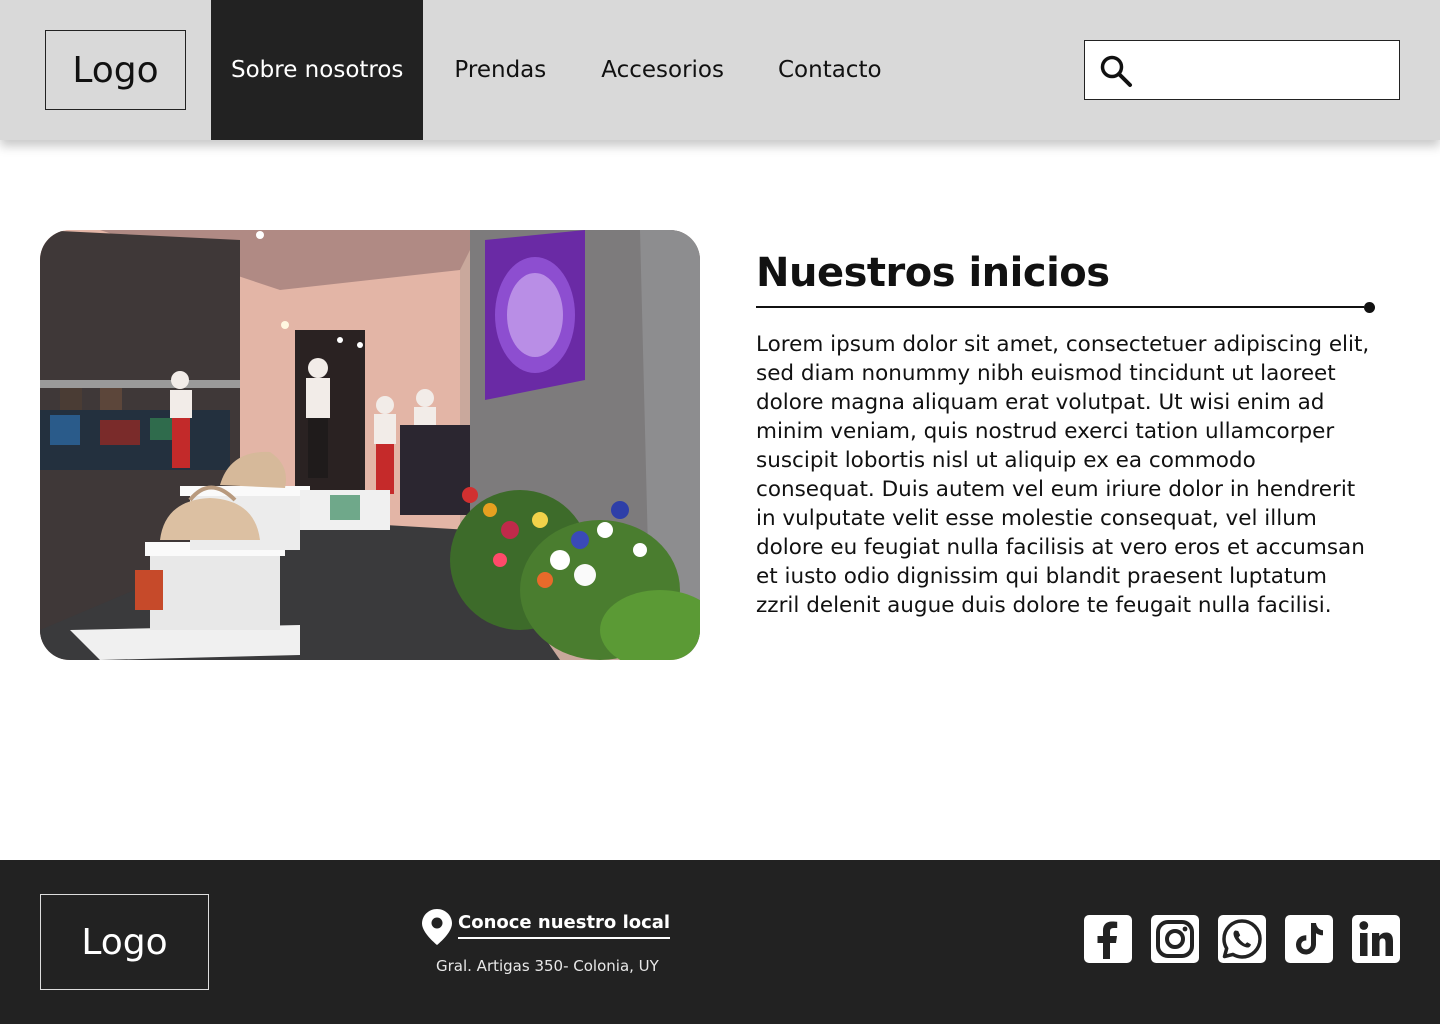 This screenshot has height=1024, width=1440. What do you see at coordinates (484, 70) in the screenshot?
I see `nav-item-prendas: Prendas` at bounding box center [484, 70].